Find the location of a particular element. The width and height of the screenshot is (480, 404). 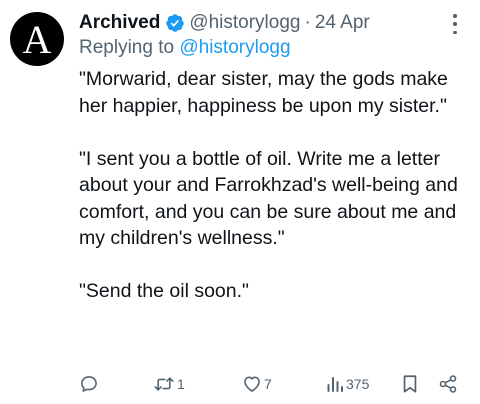

like-button: 7 is located at coordinates (257, 384).